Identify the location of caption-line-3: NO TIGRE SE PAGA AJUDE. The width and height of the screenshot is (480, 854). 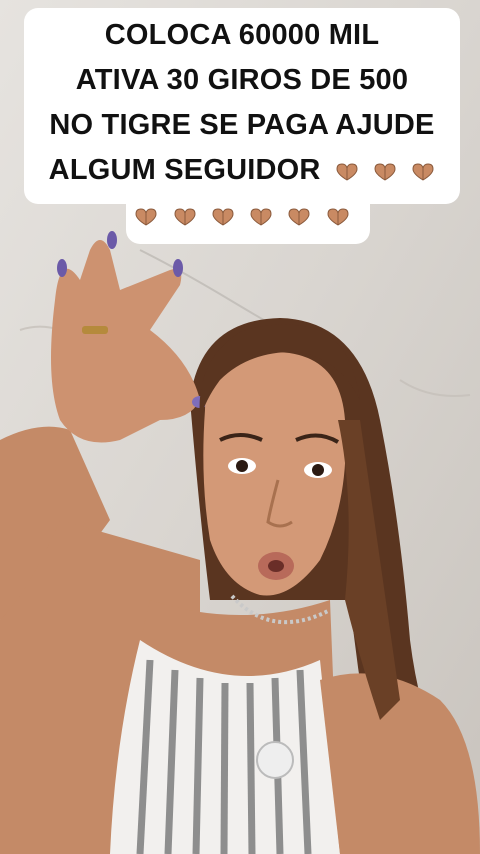
(242, 125).